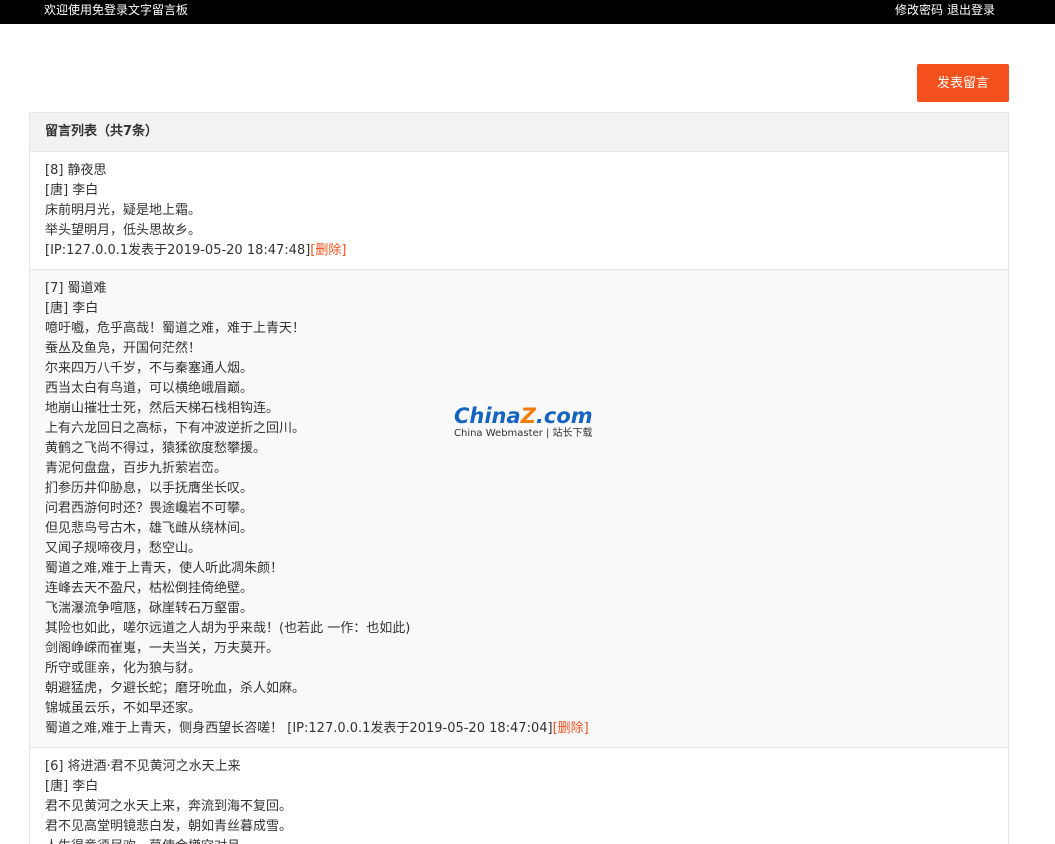 The height and width of the screenshot is (844, 1055). I want to click on message-title: [6] 将进酒·君不见黄河之水天上来, so click(143, 766).